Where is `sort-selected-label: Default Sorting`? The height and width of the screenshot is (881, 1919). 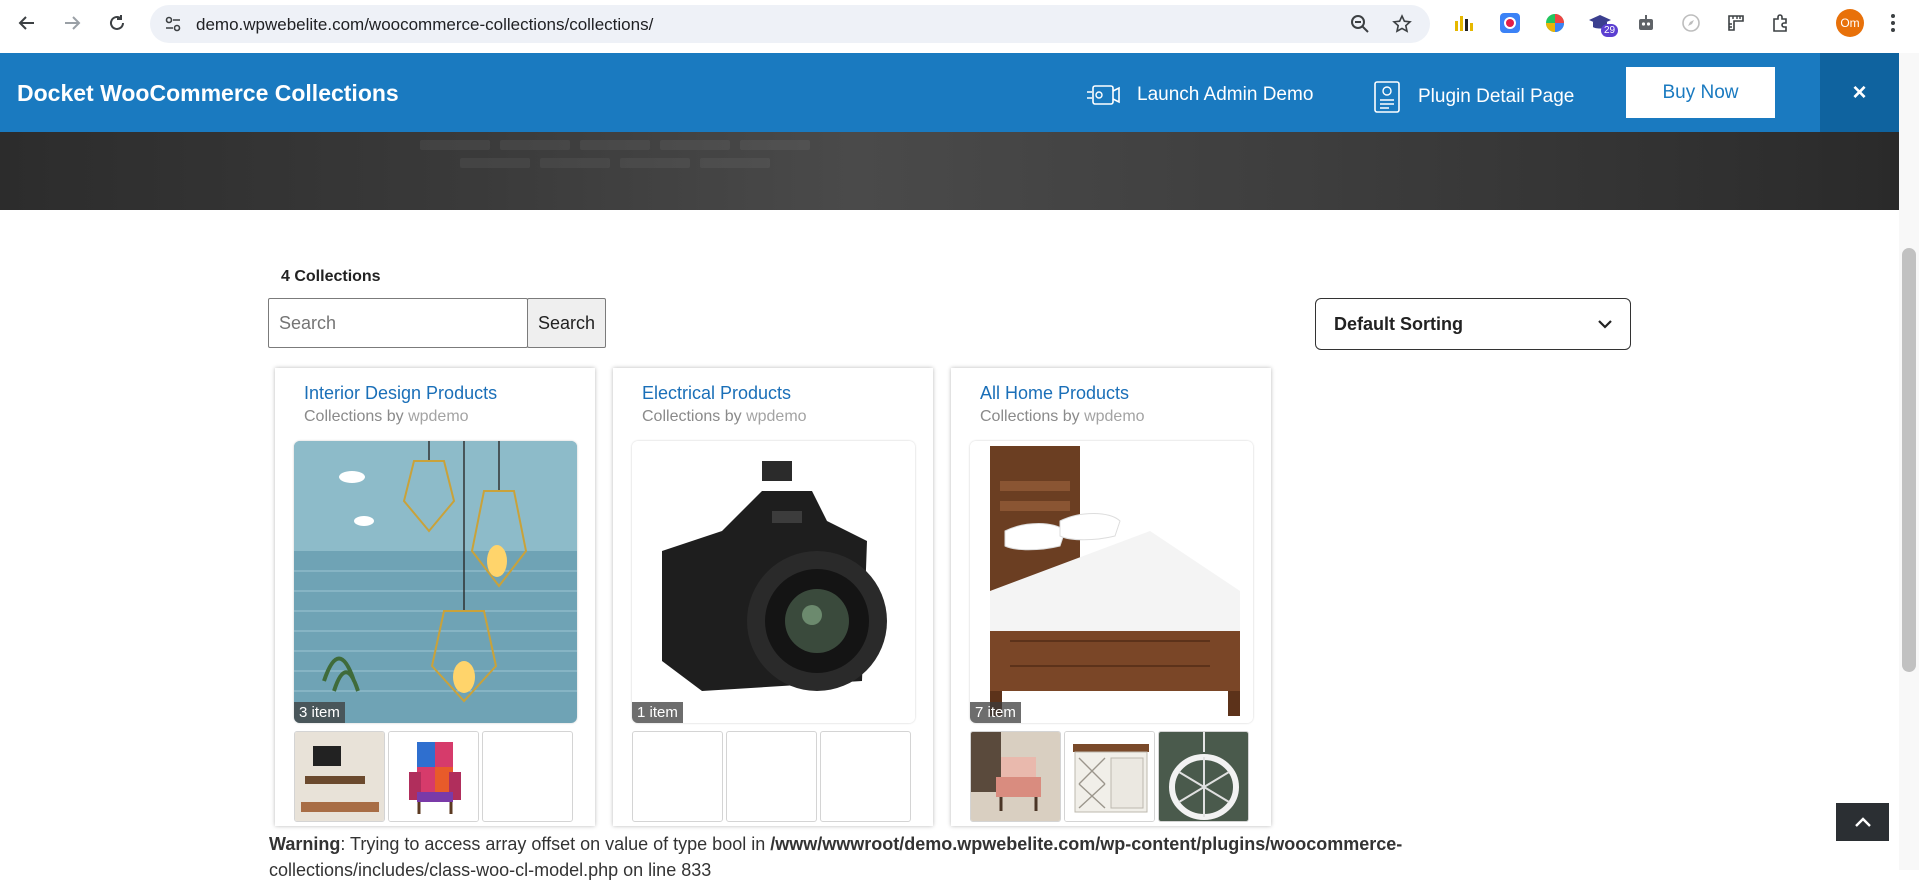 sort-selected-label: Default Sorting is located at coordinates (1398, 323).